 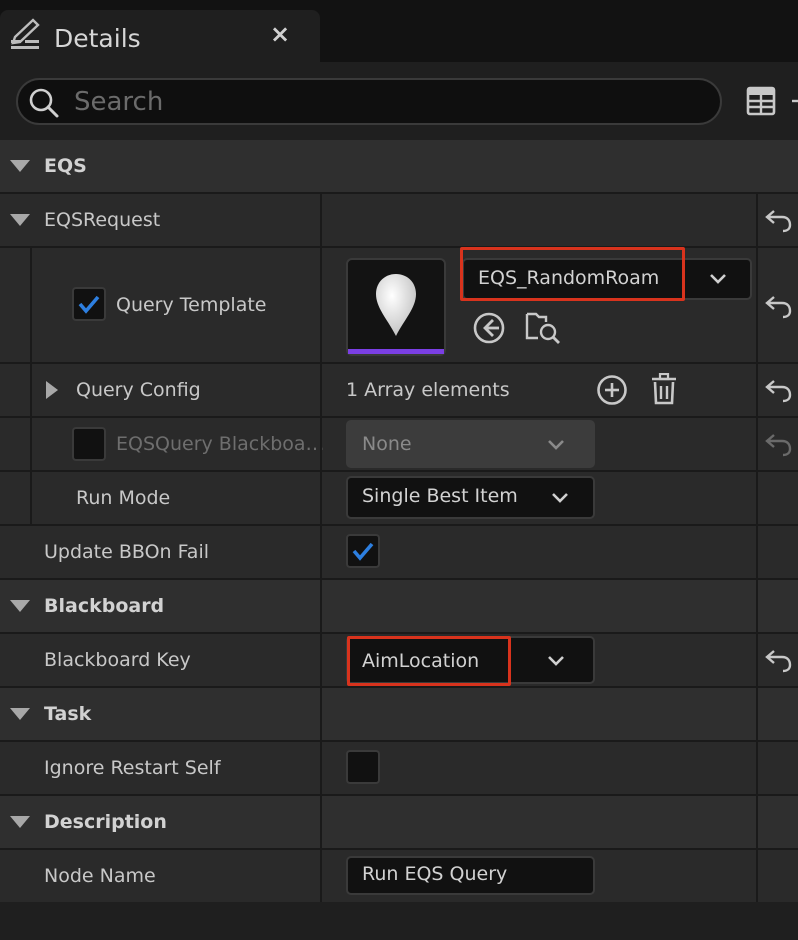 I want to click on map-pin-icon, so click(x=396, y=305).